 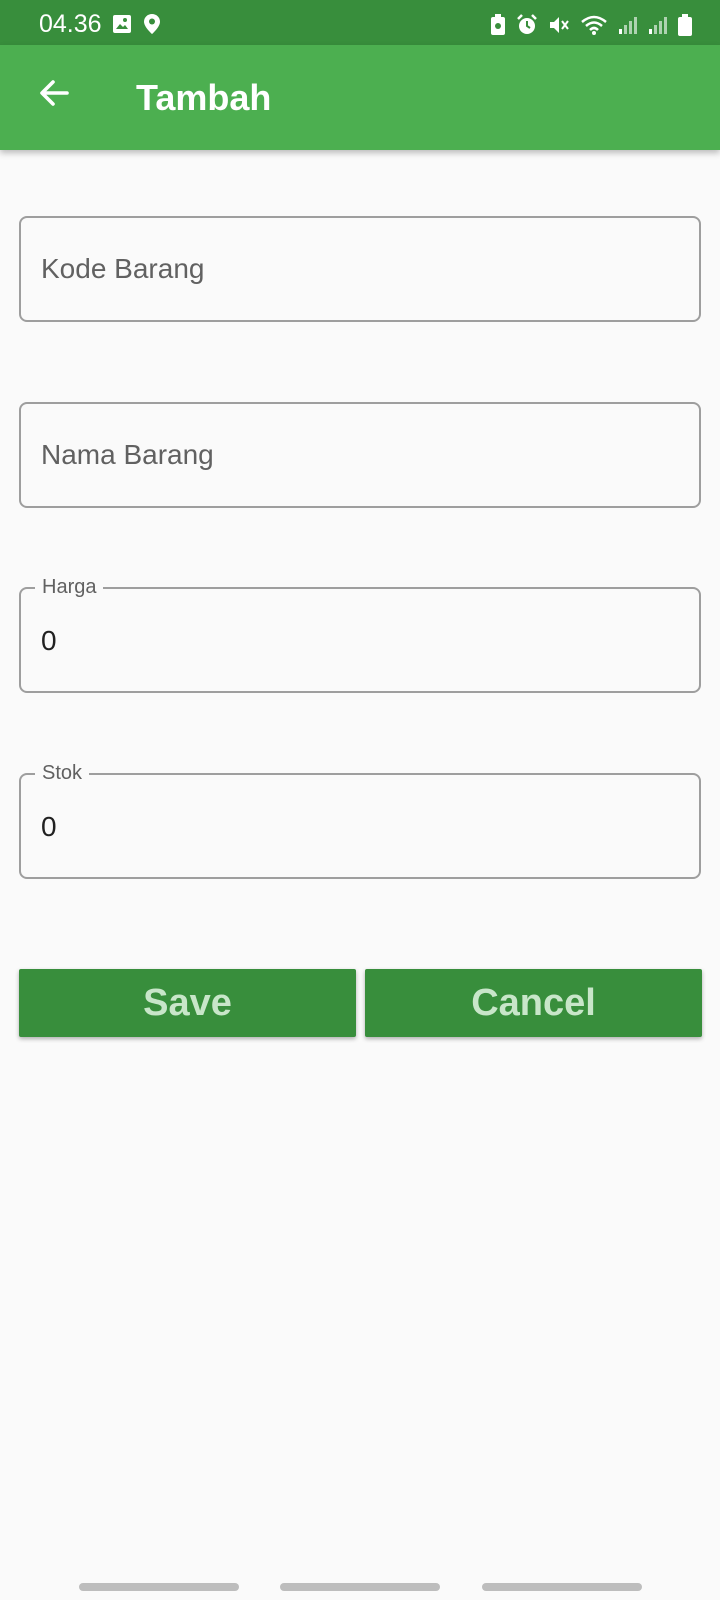 I want to click on stok-value: 0, so click(x=49, y=826).